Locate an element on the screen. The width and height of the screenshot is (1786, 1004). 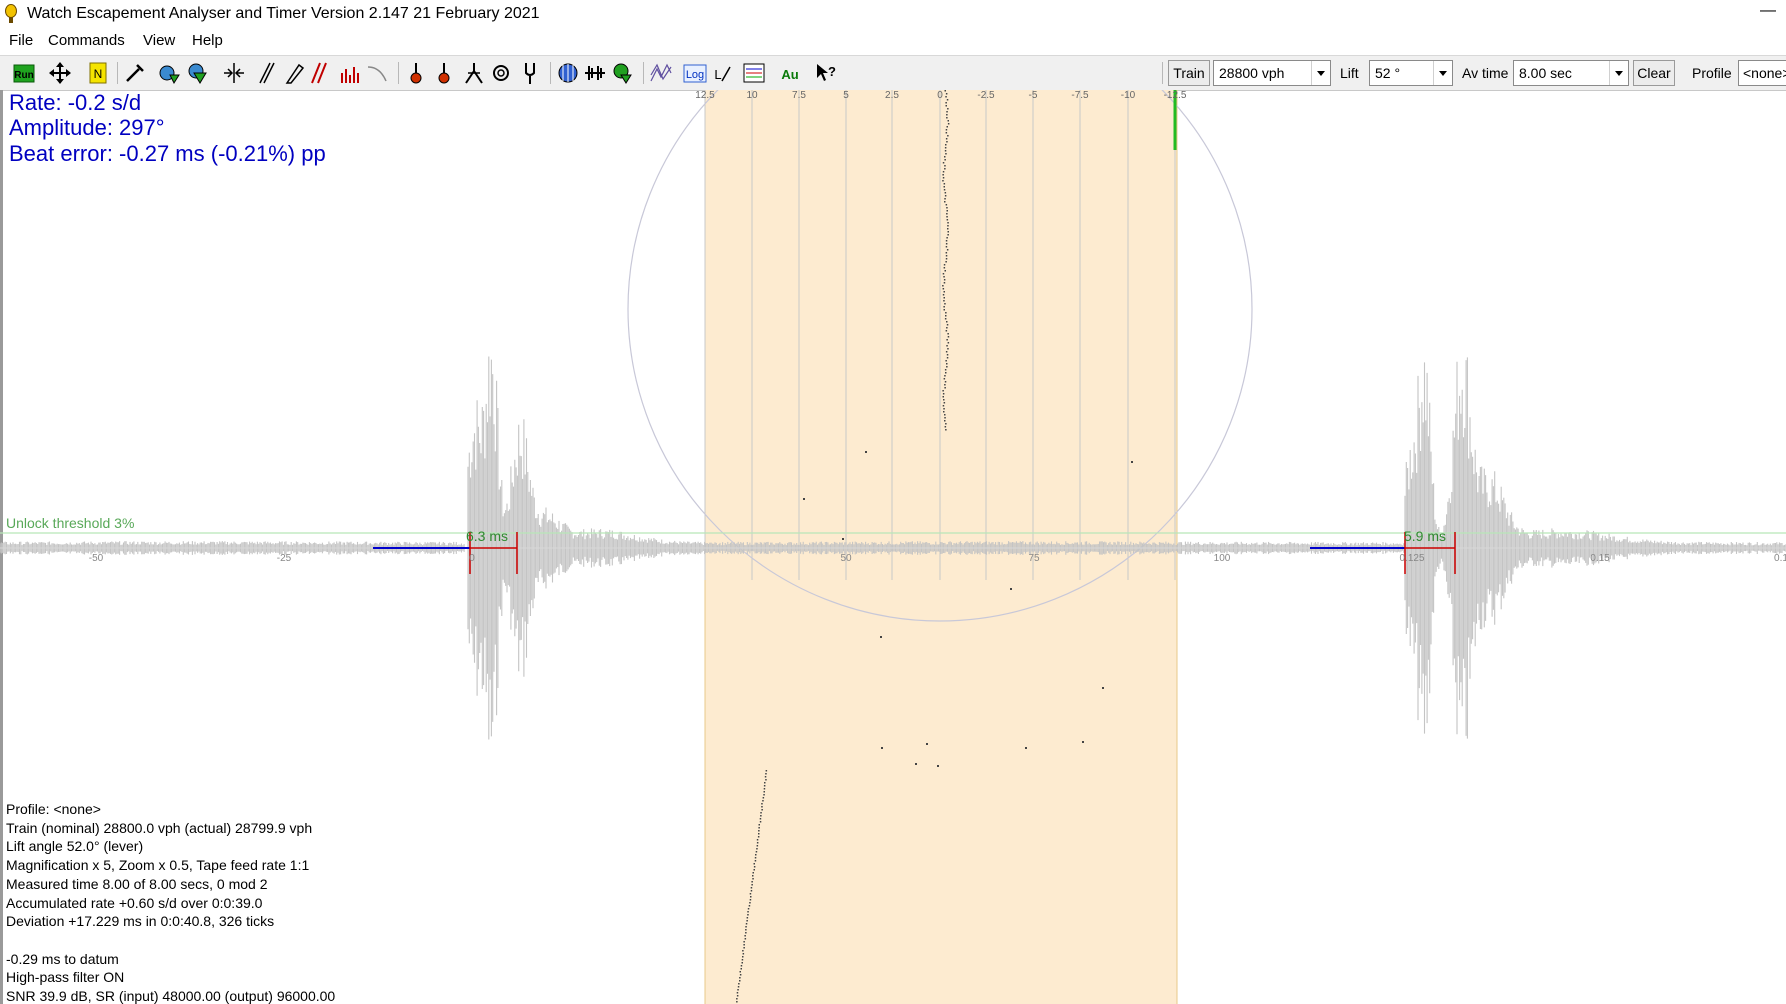
slash-icon is located at coordinates (266, 73).